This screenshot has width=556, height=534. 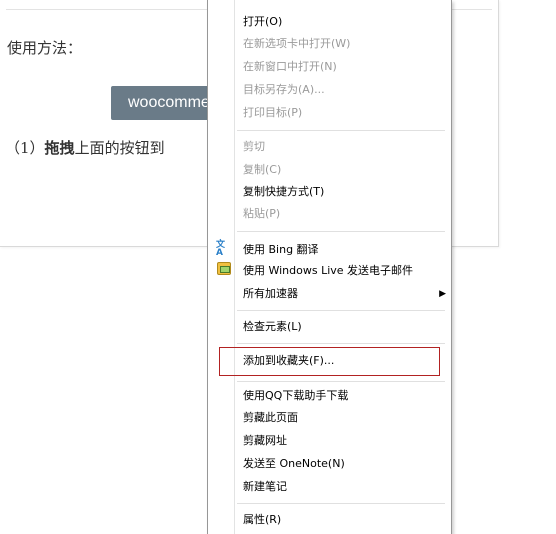 What do you see at coordinates (270, 294) in the screenshot?
I see `menu-item-all-accelerators: 所有加速器` at bounding box center [270, 294].